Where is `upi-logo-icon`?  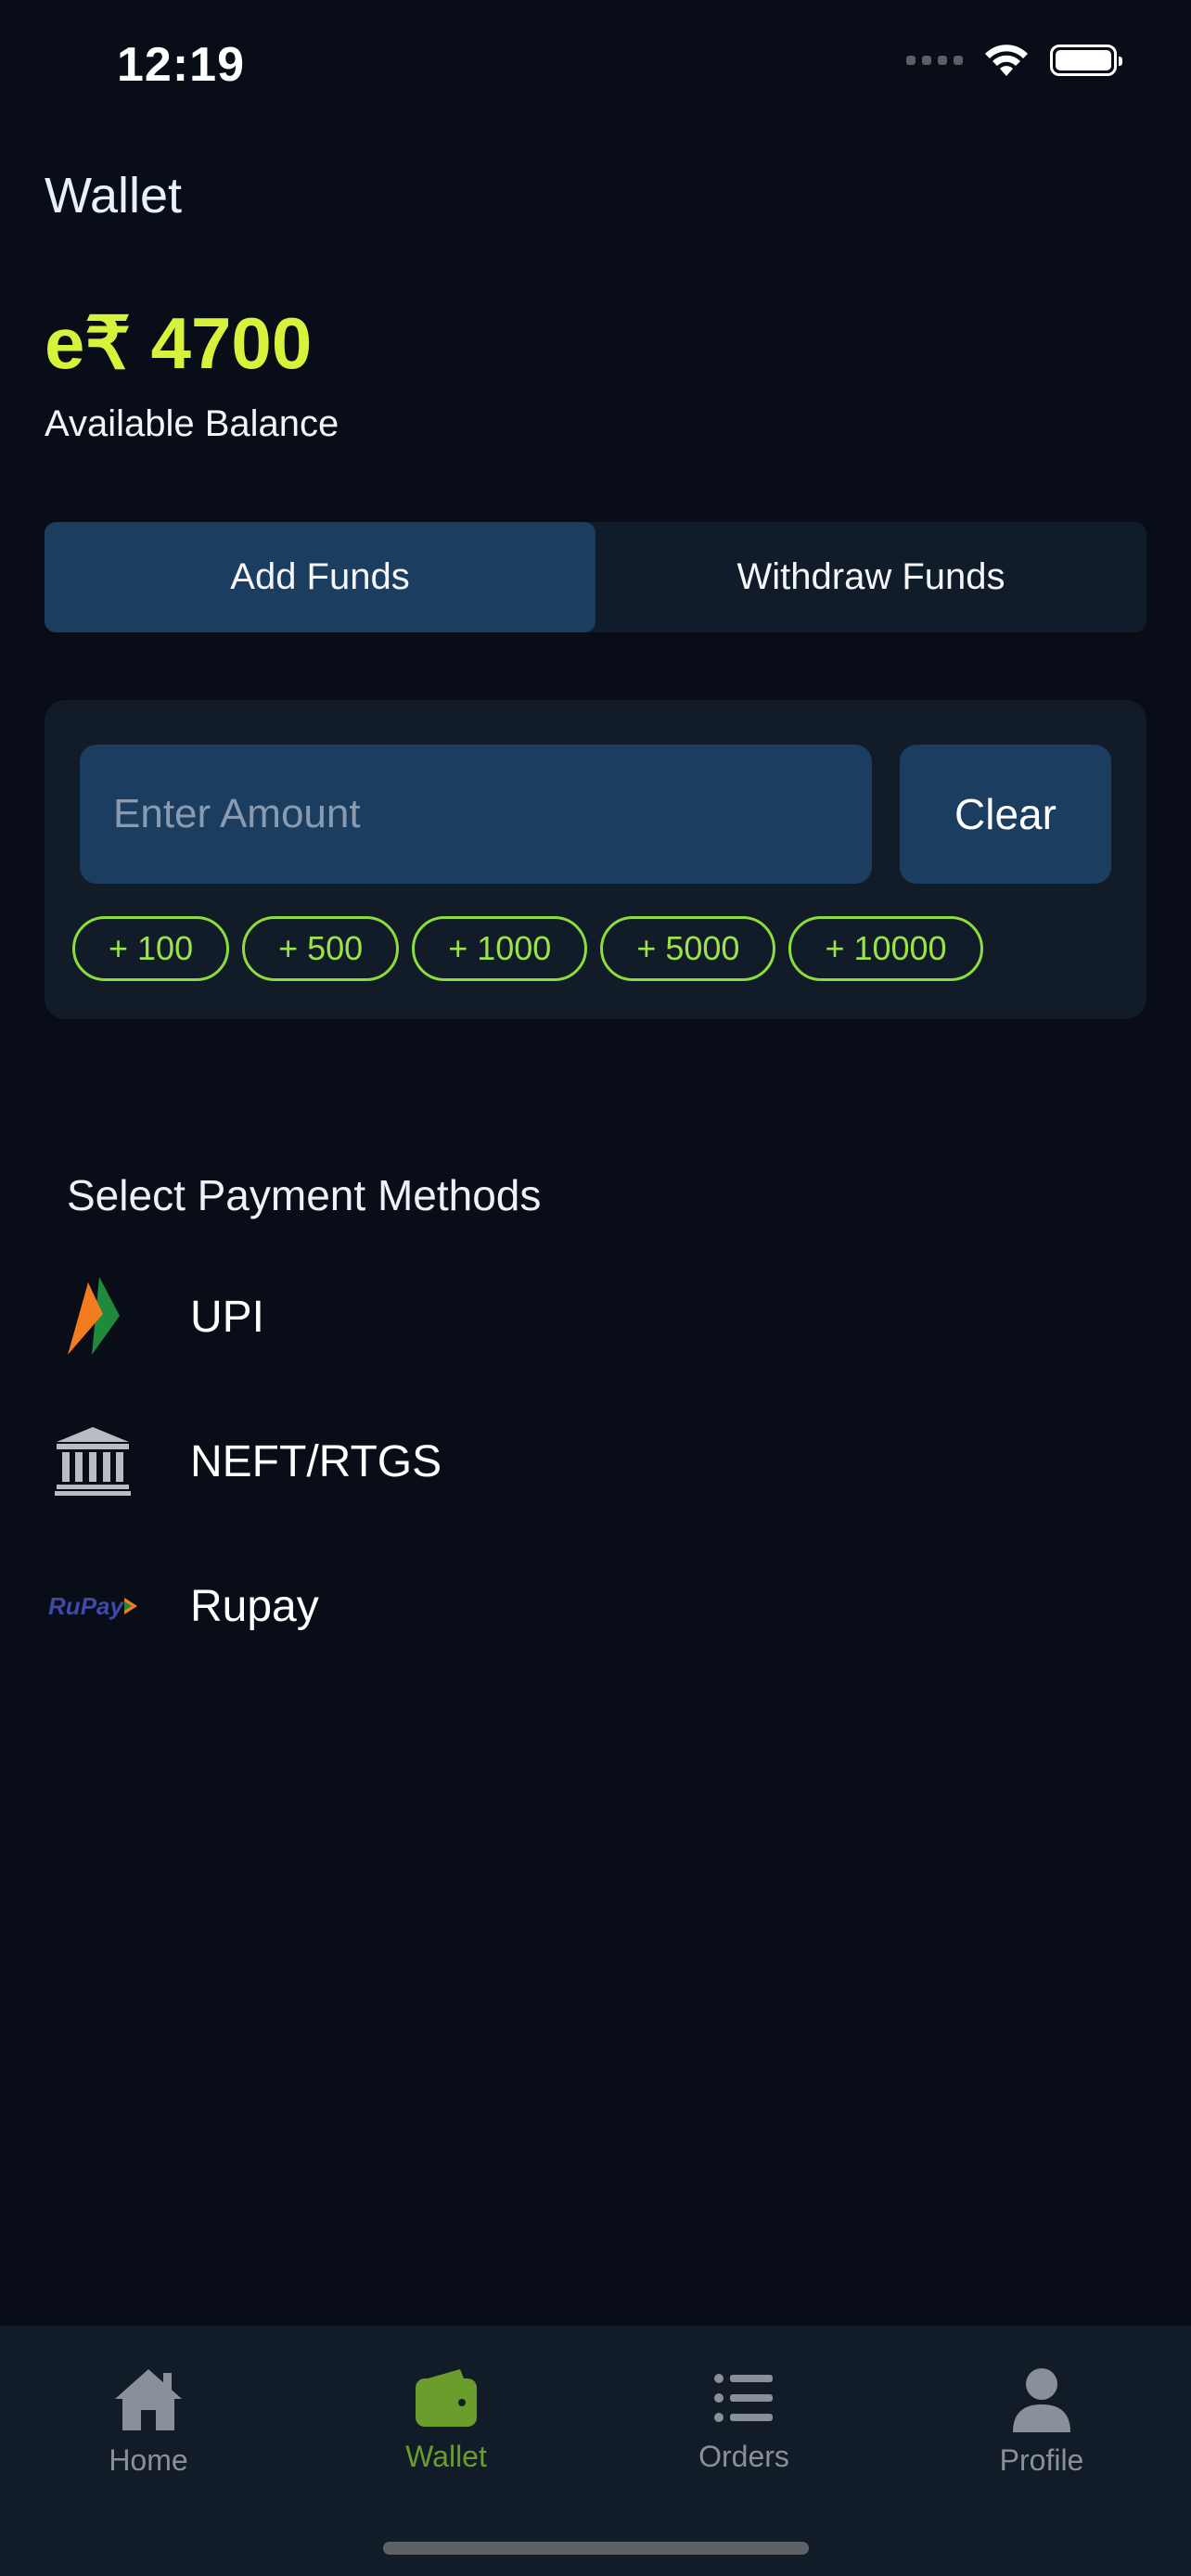 upi-logo-icon is located at coordinates (92, 1317).